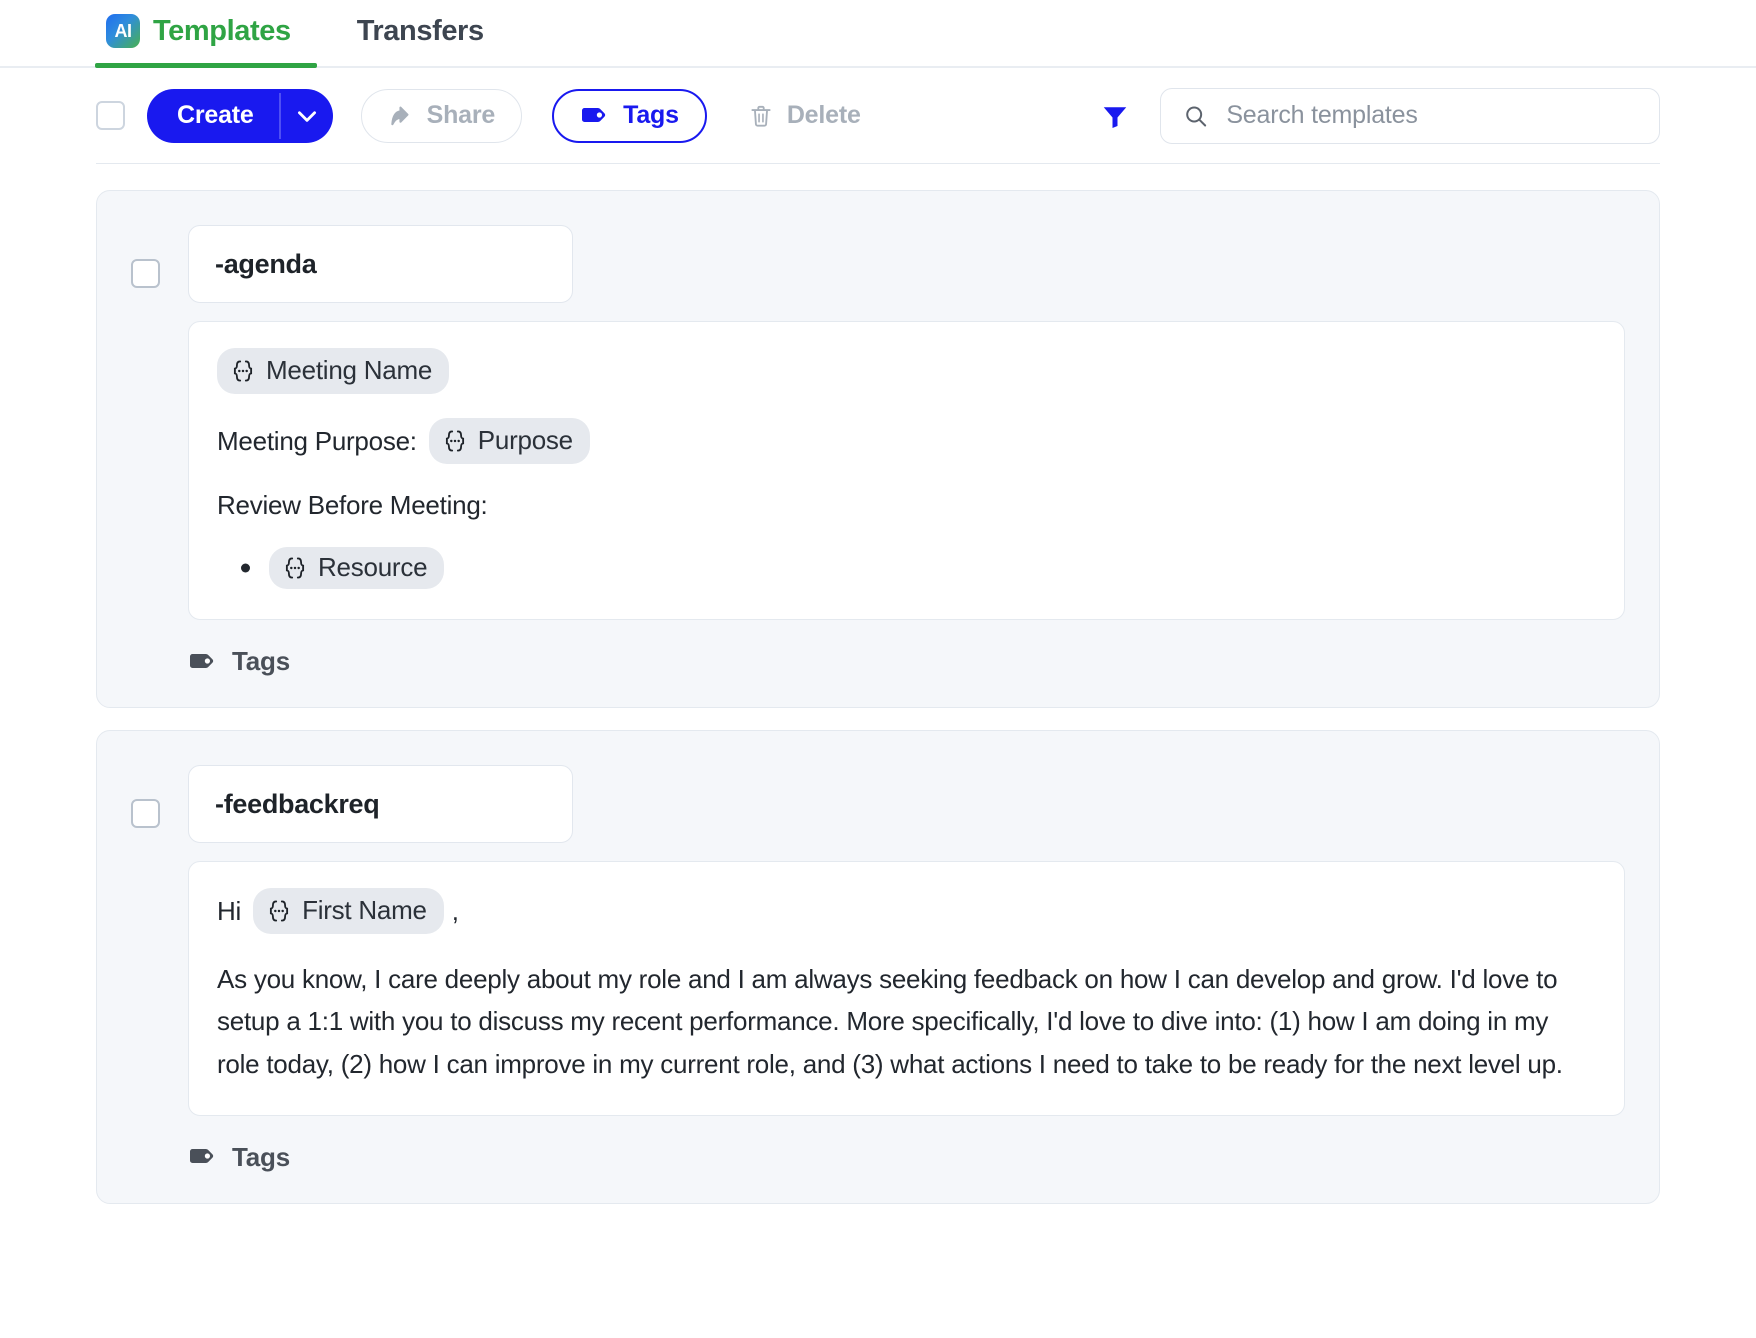 This screenshot has height=1338, width=1756. I want to click on create-dropdown-toggle, so click(307, 116).